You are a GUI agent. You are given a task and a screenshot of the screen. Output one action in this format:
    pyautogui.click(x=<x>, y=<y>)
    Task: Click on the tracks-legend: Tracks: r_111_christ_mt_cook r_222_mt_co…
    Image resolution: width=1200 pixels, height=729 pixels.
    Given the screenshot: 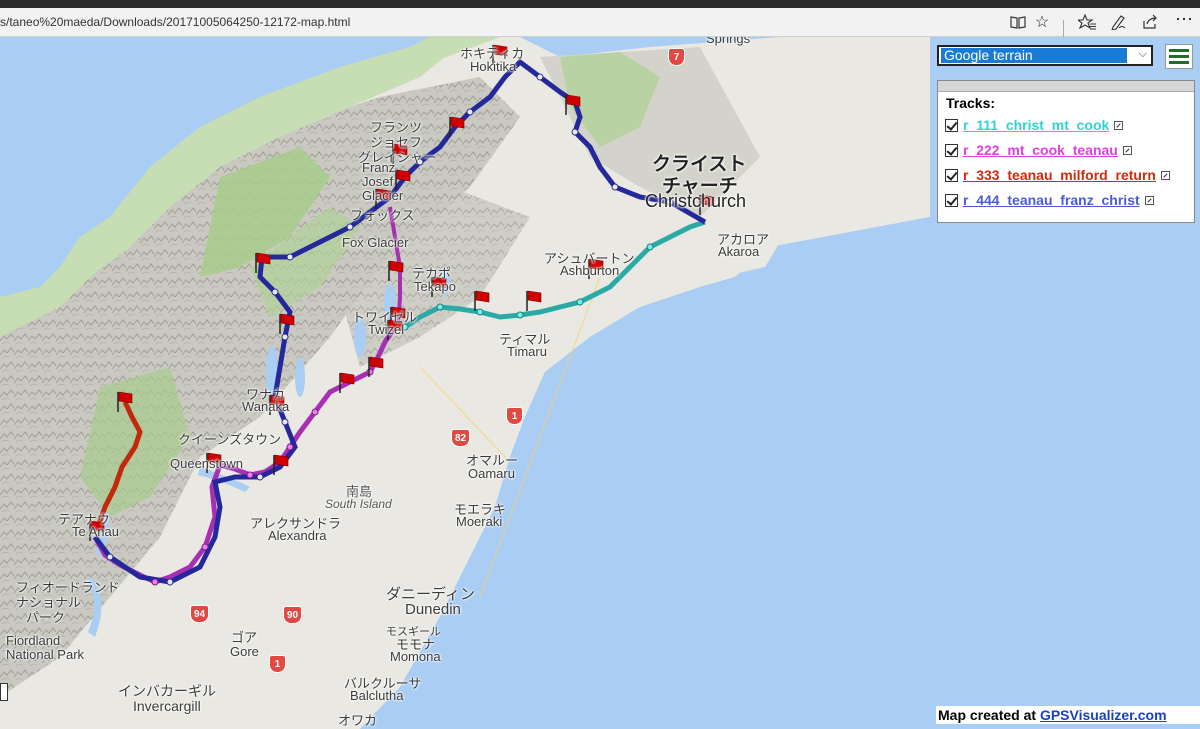 What is the action you would take?
    pyautogui.click(x=1066, y=151)
    